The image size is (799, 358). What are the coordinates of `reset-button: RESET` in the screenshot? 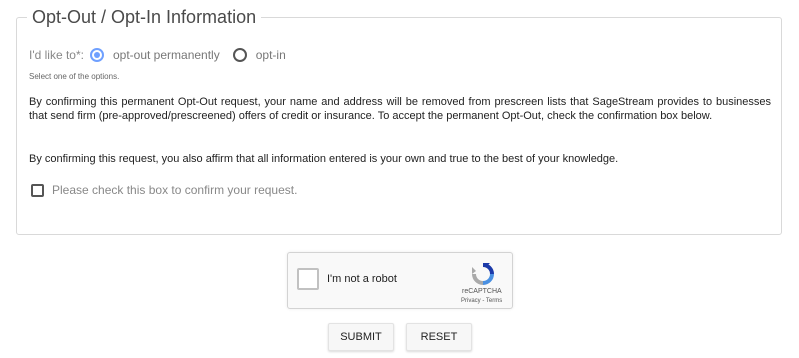 It's located at (439, 337).